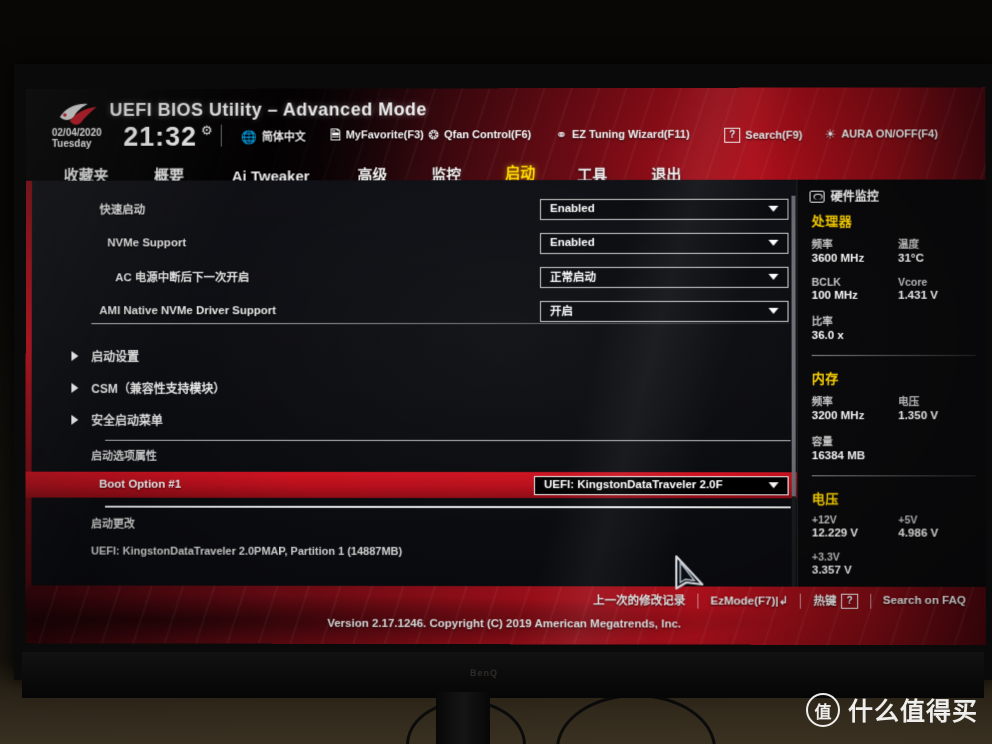  What do you see at coordinates (918, 416) in the screenshot?
I see `readout-value: 1.350 V` at bounding box center [918, 416].